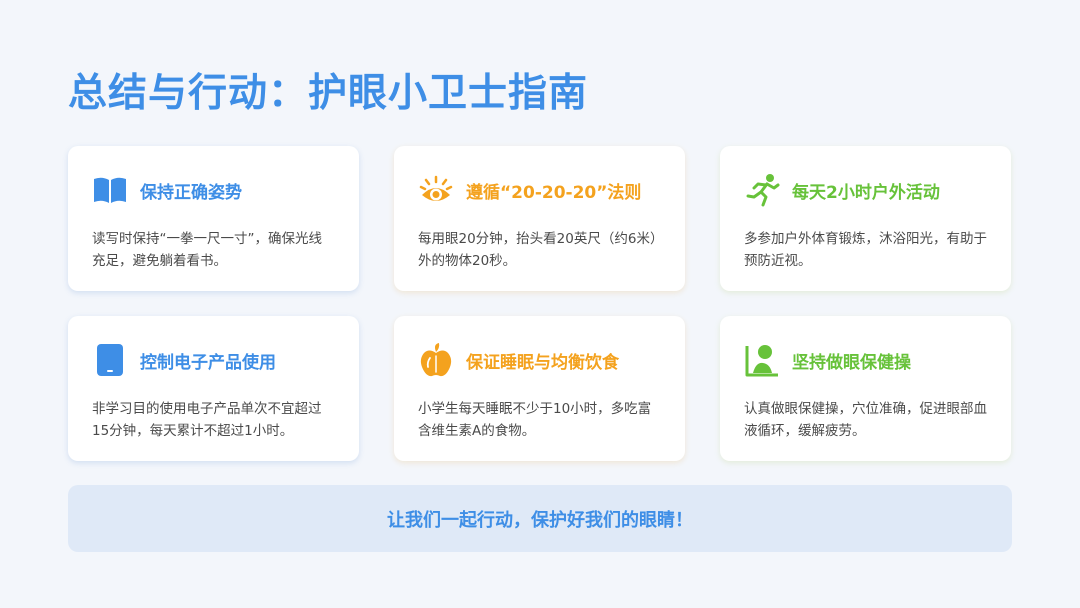  I want to click on card-text: 非学习目的使用电子产品单次不宜超过15分钟，每天累计不超过1小时。, so click(207, 420).